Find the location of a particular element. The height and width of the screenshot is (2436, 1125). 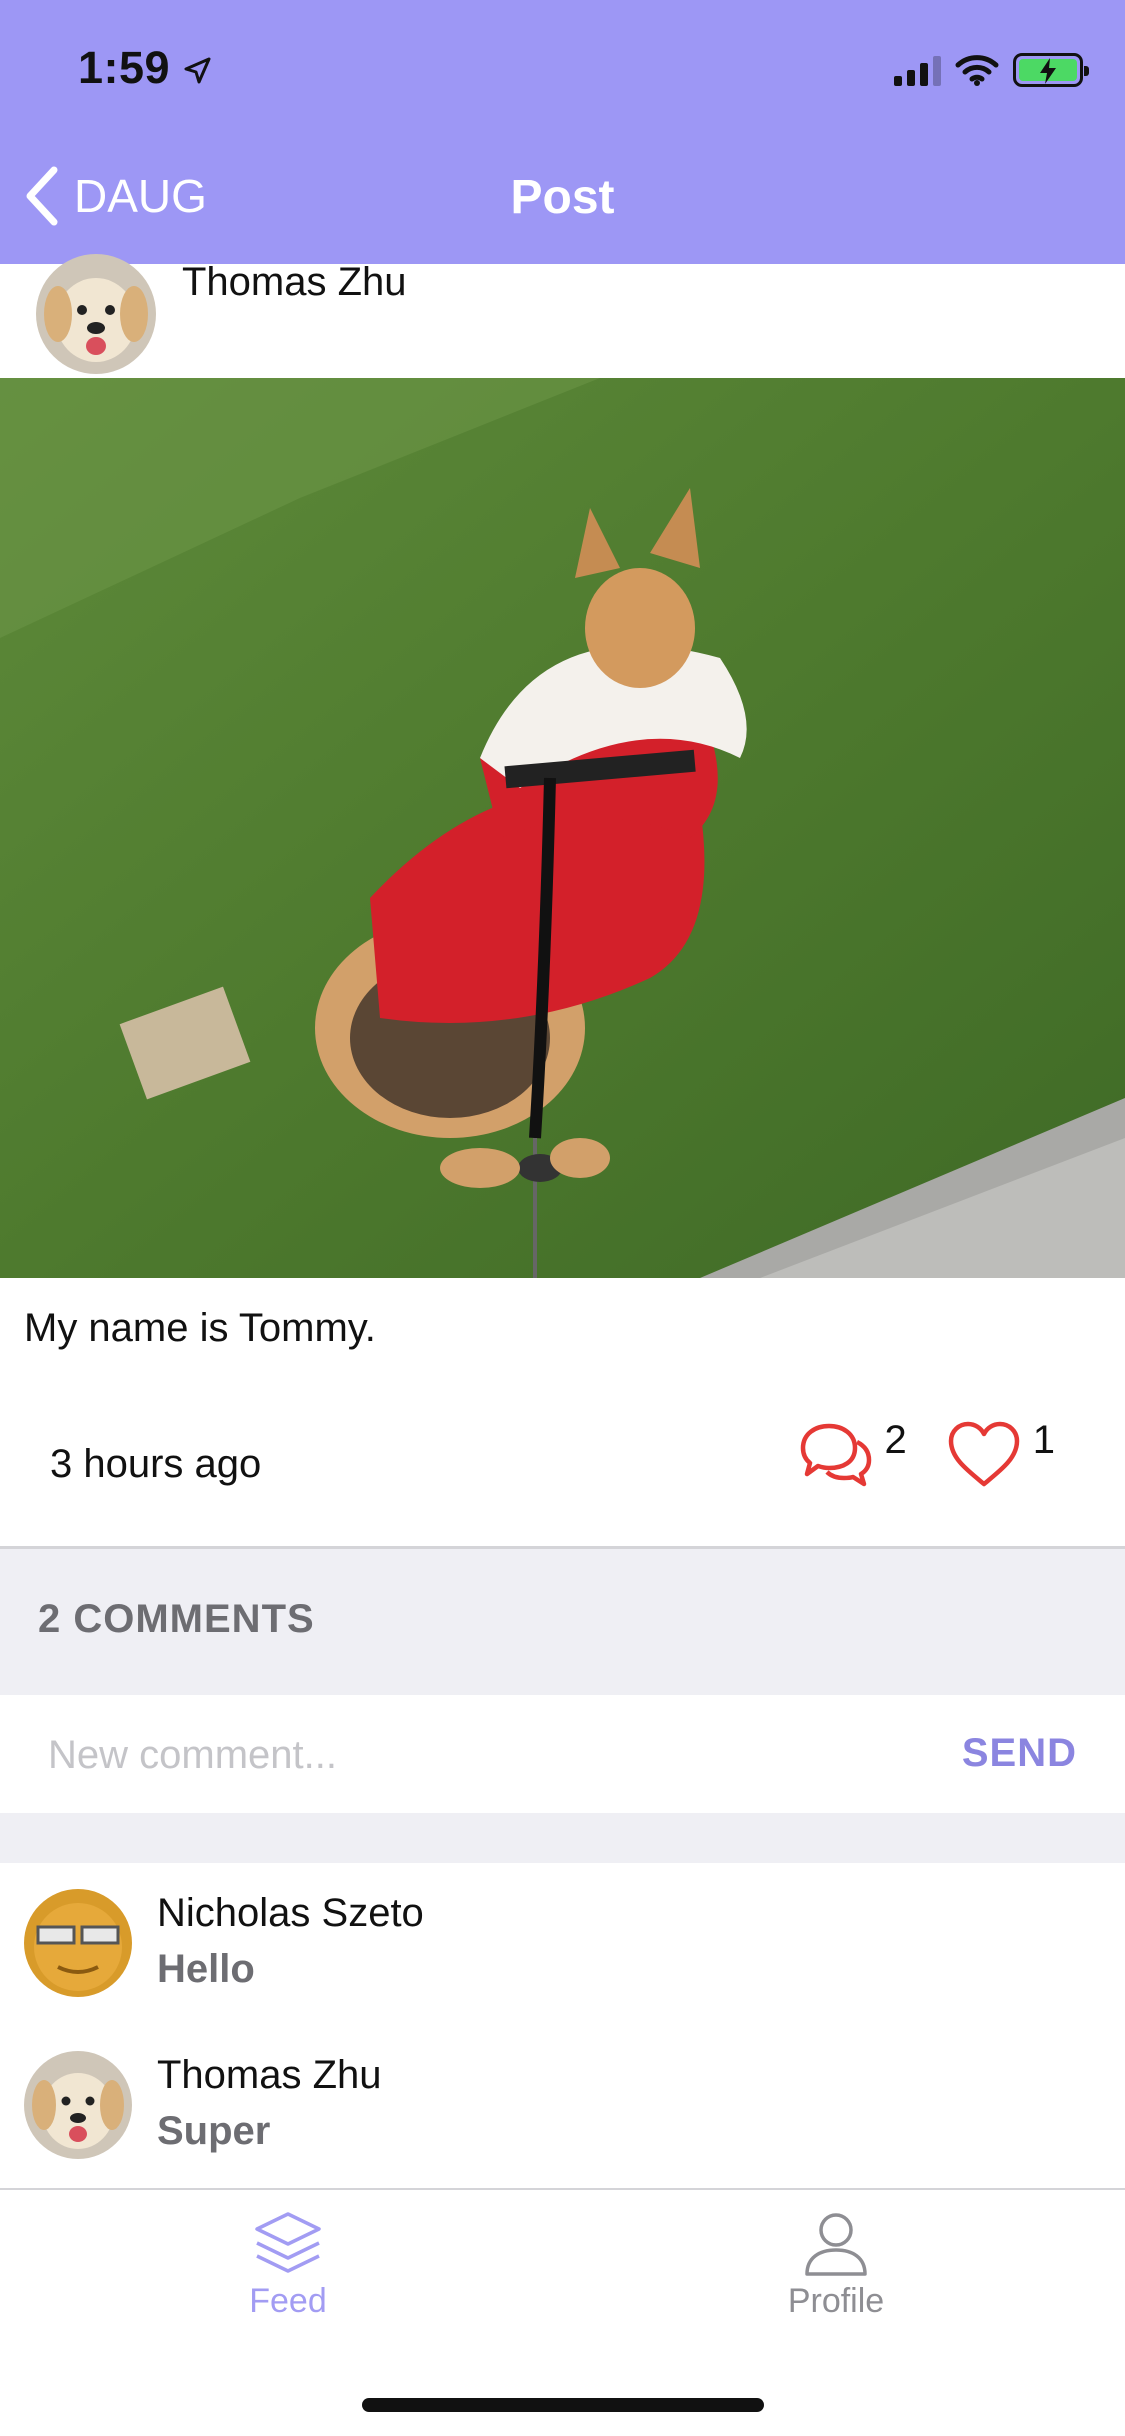

comment-bubbles-icon is located at coordinates (835, 1455).